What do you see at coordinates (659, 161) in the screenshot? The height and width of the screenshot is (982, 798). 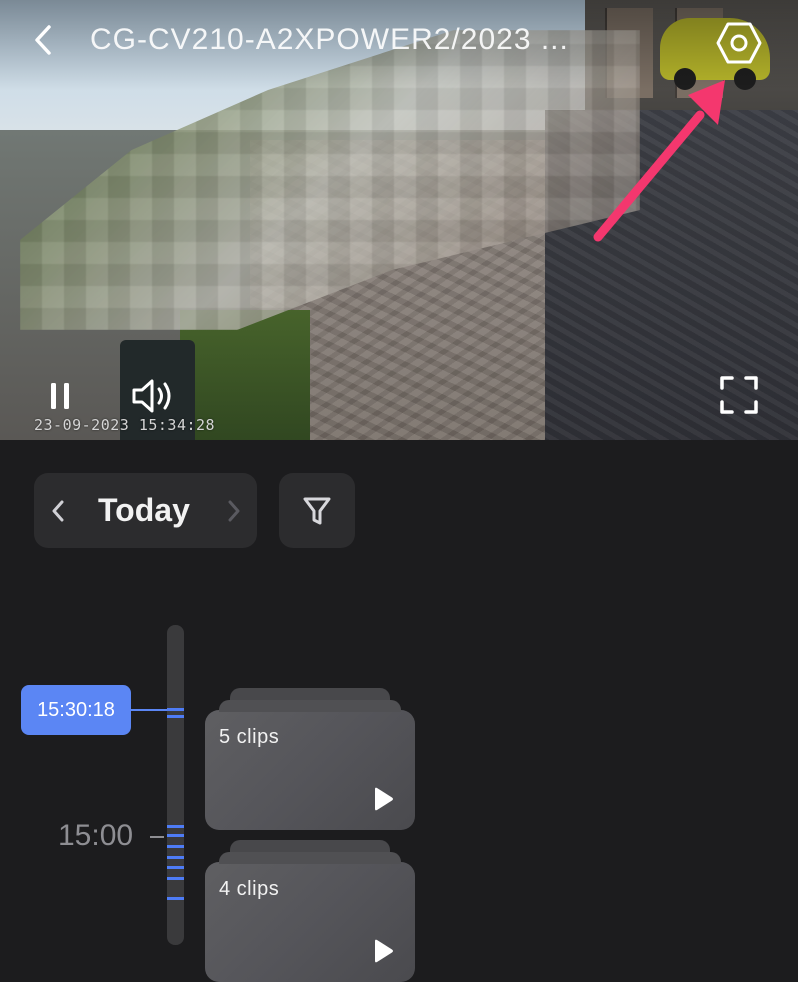 I see `annotation-arrow` at bounding box center [659, 161].